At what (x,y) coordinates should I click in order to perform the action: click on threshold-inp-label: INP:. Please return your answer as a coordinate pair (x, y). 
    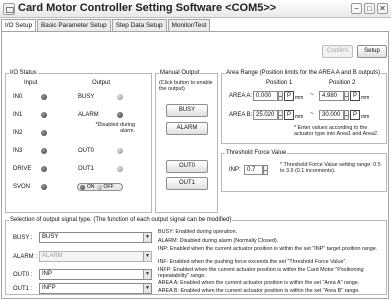
    Looking at the image, I should click on (235, 170).